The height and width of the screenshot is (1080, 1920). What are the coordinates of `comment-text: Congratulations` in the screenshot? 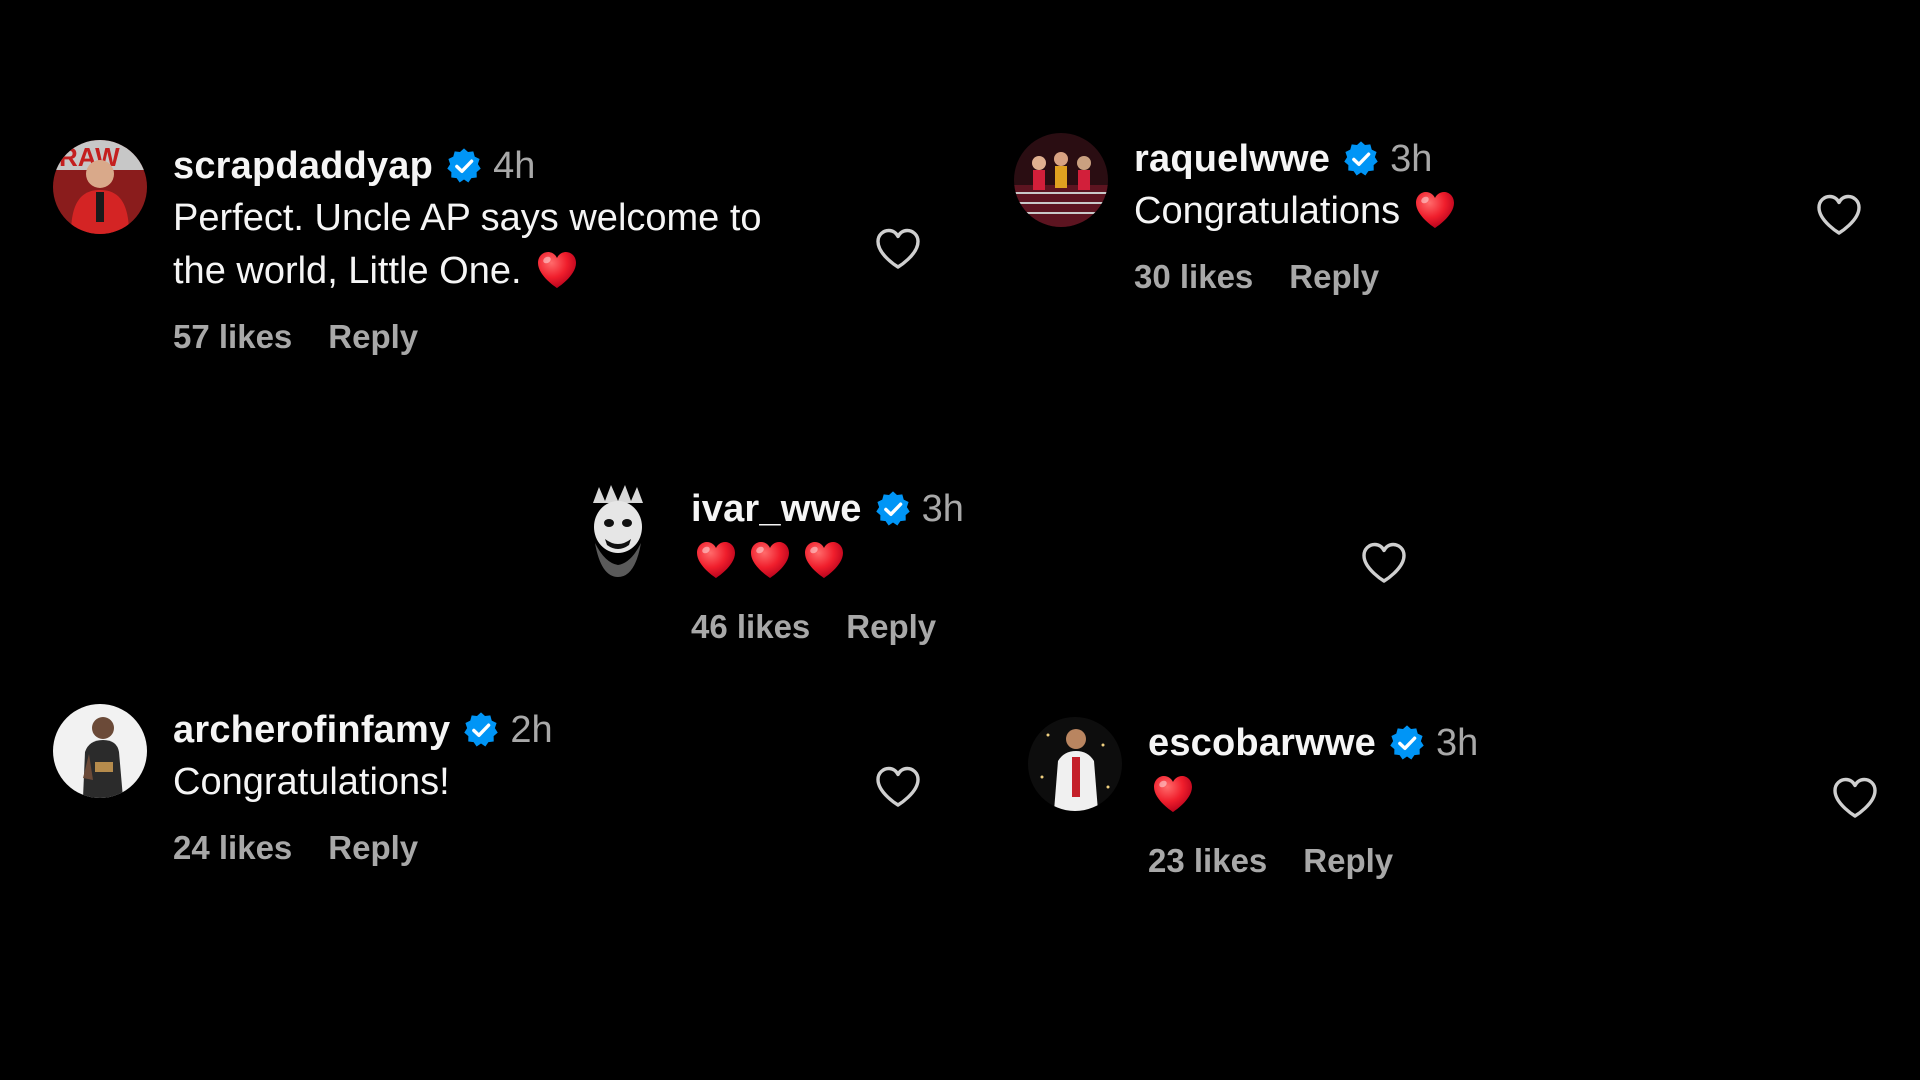 It's located at (1295, 211).